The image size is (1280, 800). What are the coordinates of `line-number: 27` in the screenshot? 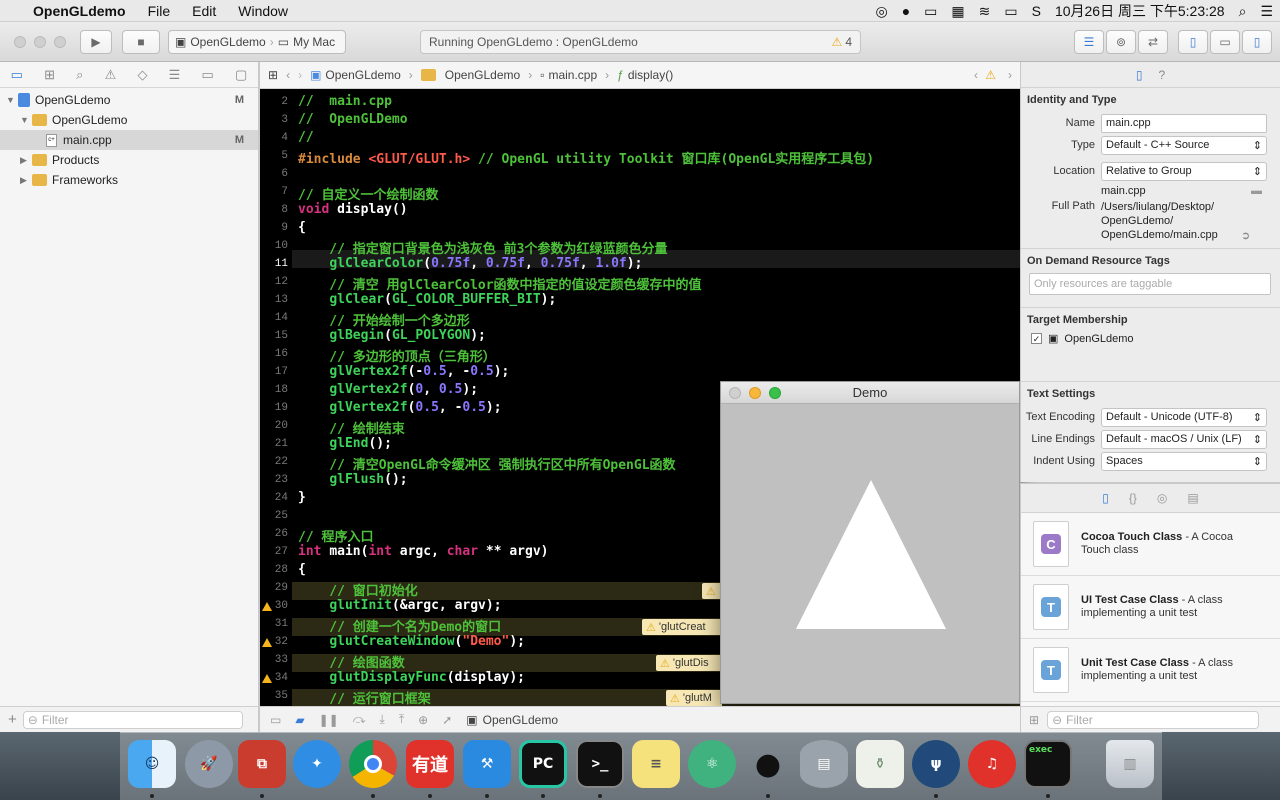 It's located at (274, 552).